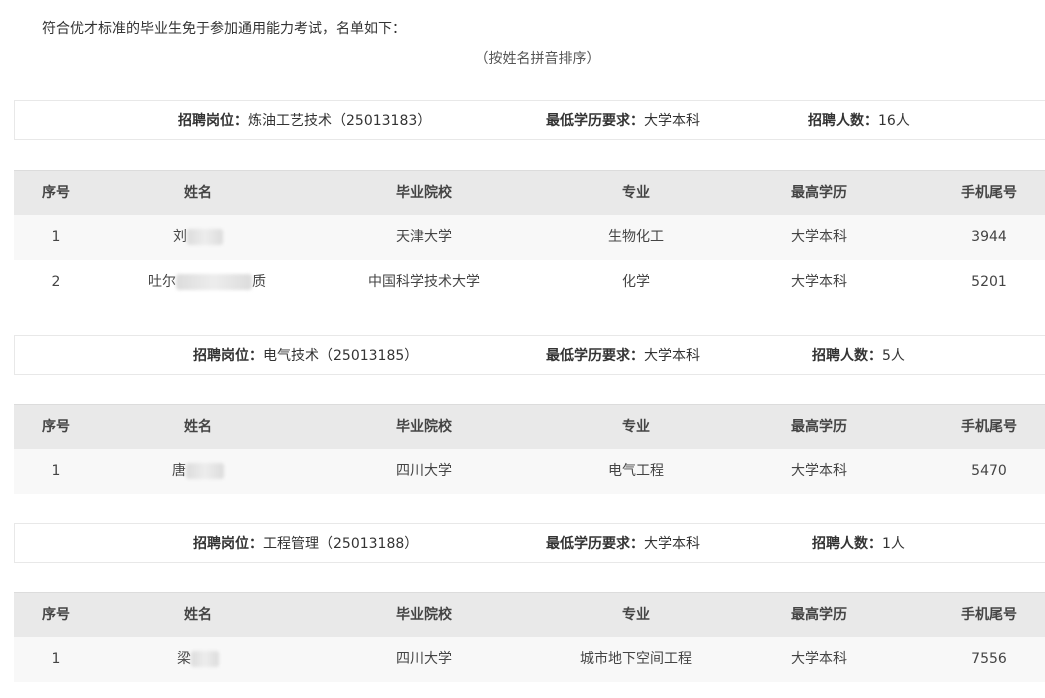 The width and height of the screenshot is (1045, 698). I want to click on intro-text: 符合优才标准的毕业生免于参加通用能力考试，名单如下：, so click(224, 29).